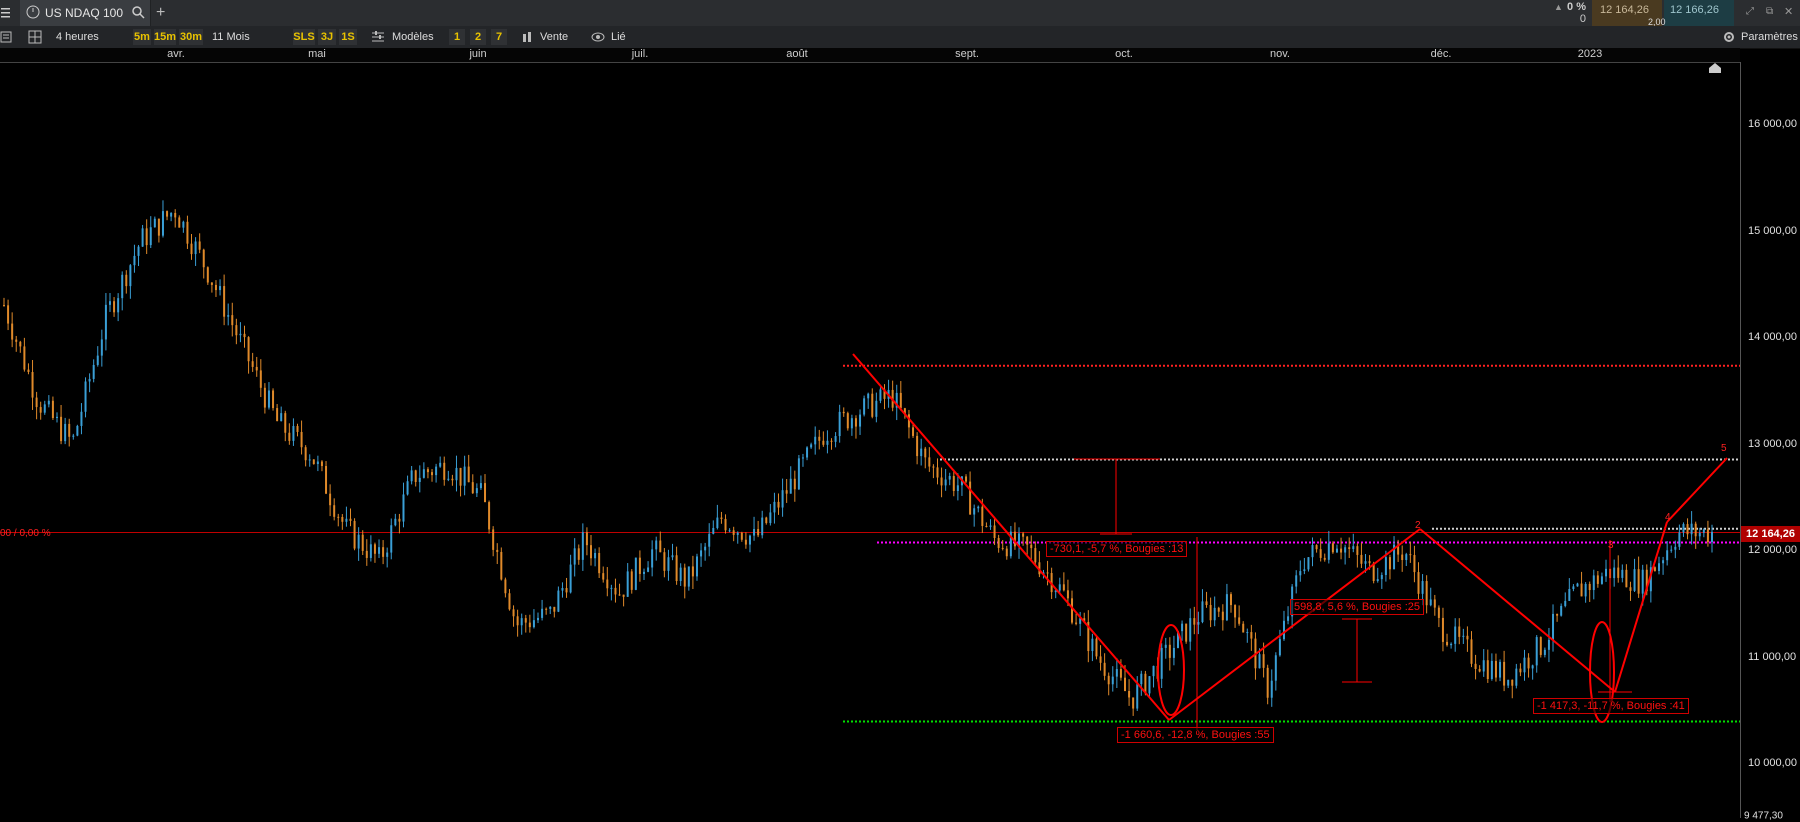  What do you see at coordinates (165, 37) in the screenshot?
I see `tf-15m-button: 15m` at bounding box center [165, 37].